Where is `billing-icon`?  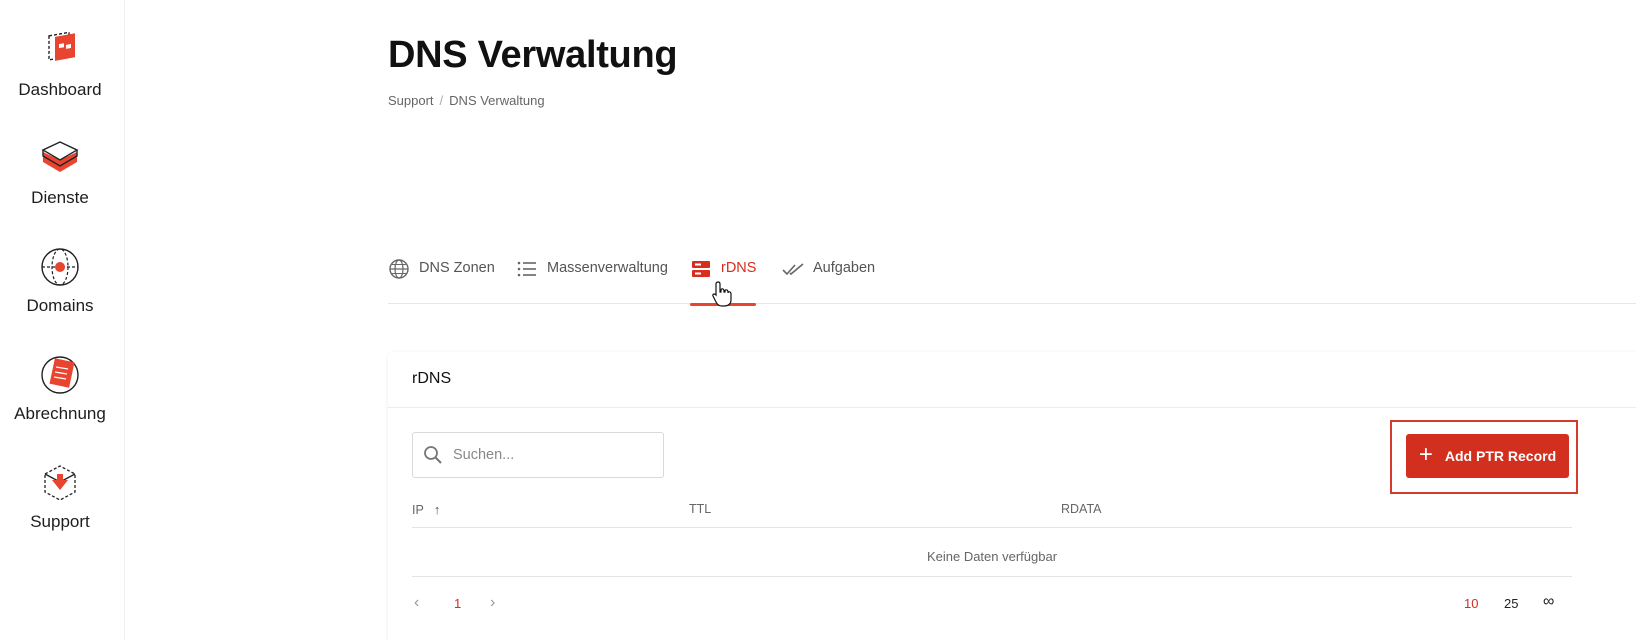
billing-icon is located at coordinates (60, 375).